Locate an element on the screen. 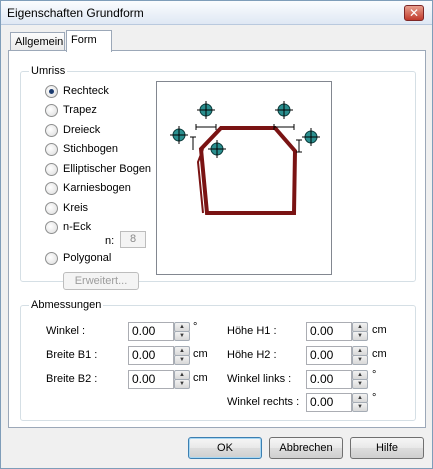  outline-option-polygonal: Polygonal is located at coordinates (78, 258).